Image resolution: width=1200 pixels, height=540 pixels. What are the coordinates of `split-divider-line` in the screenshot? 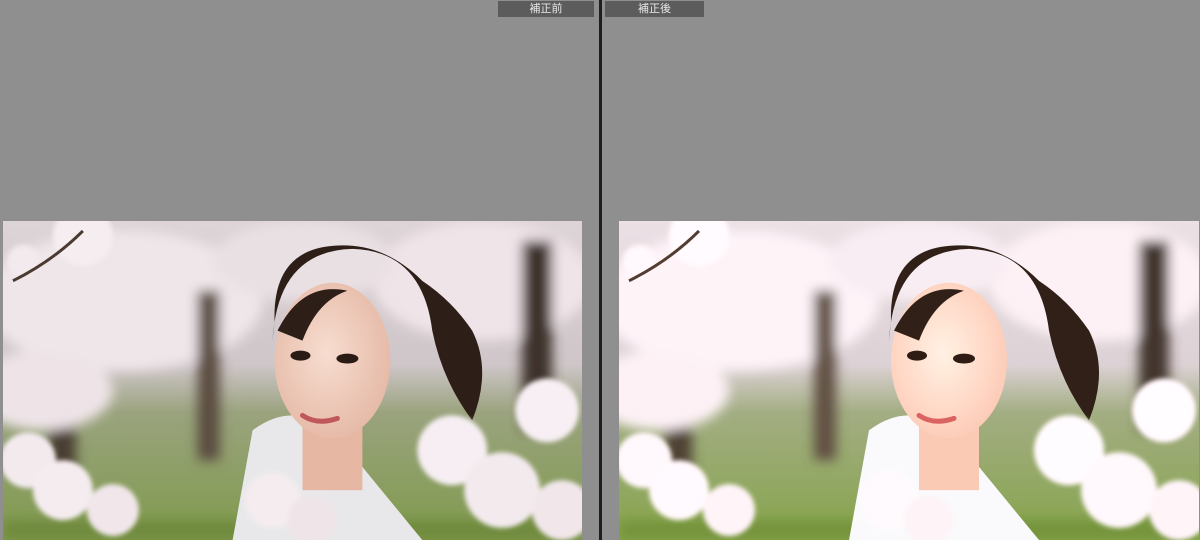 It's located at (600, 270).